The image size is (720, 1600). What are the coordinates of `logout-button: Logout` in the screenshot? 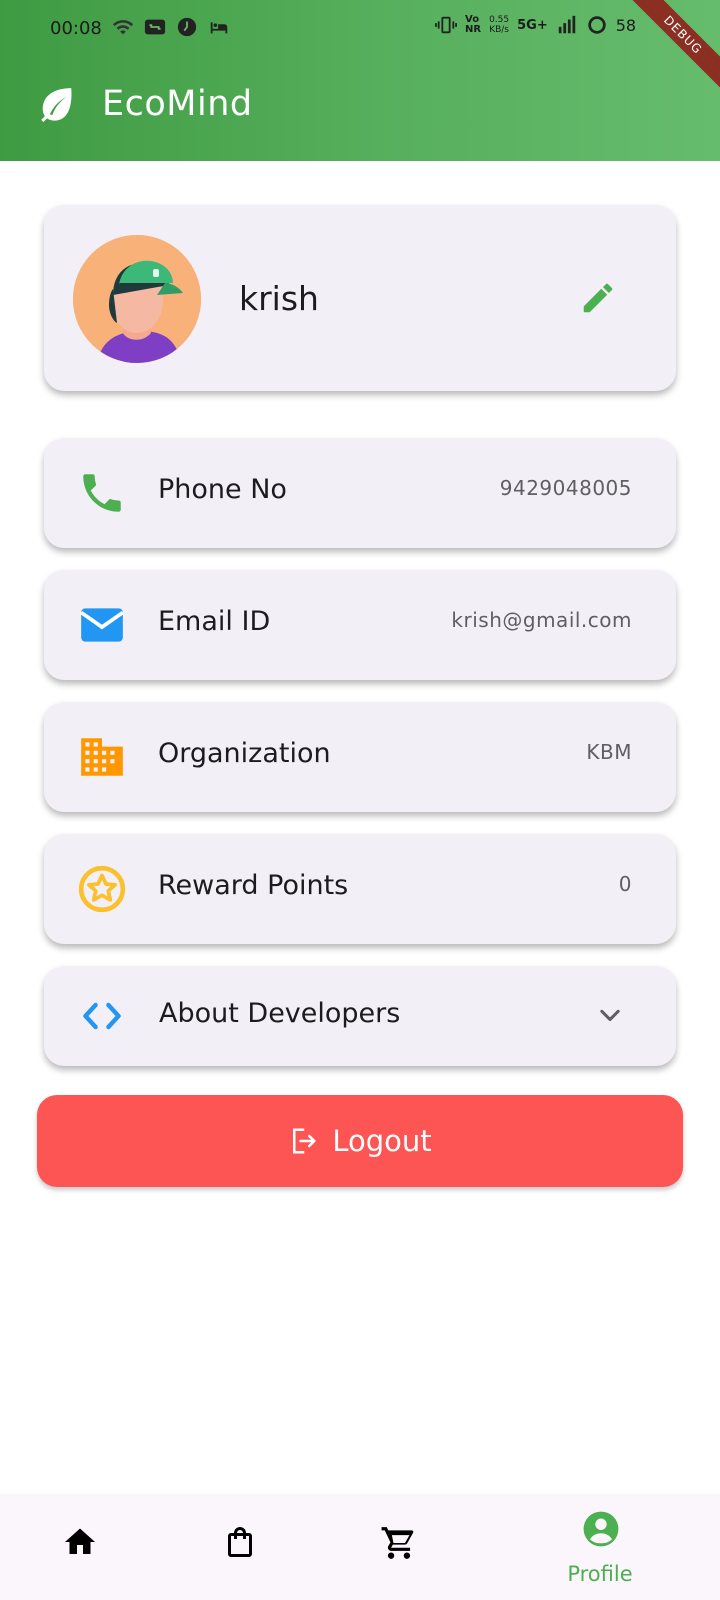 It's located at (360, 1141).